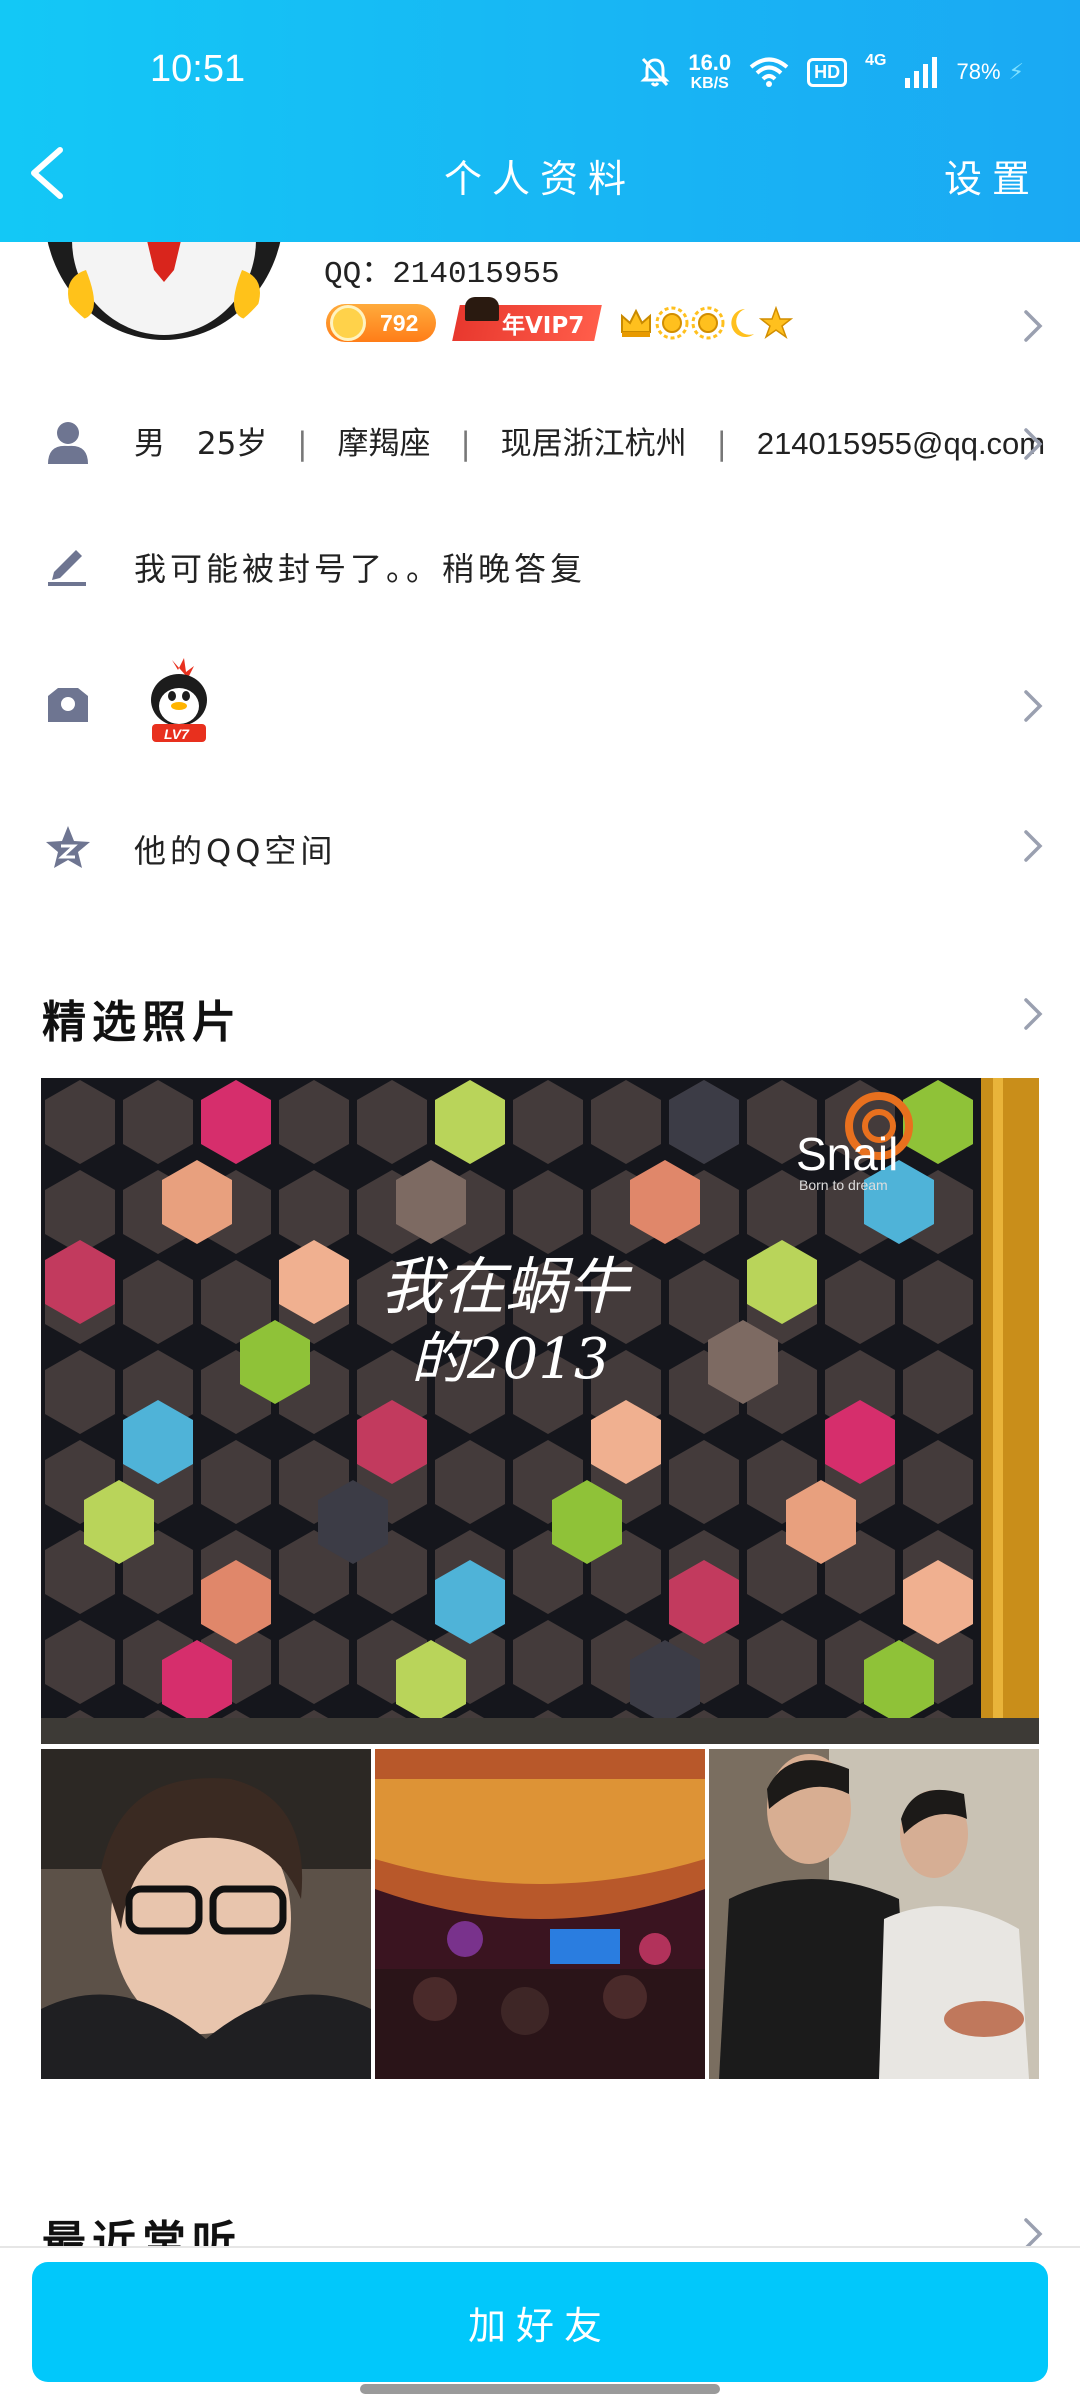 This screenshot has width=1080, height=2402. What do you see at coordinates (1016, 72) in the screenshot?
I see `charging-icon: ⚡` at bounding box center [1016, 72].